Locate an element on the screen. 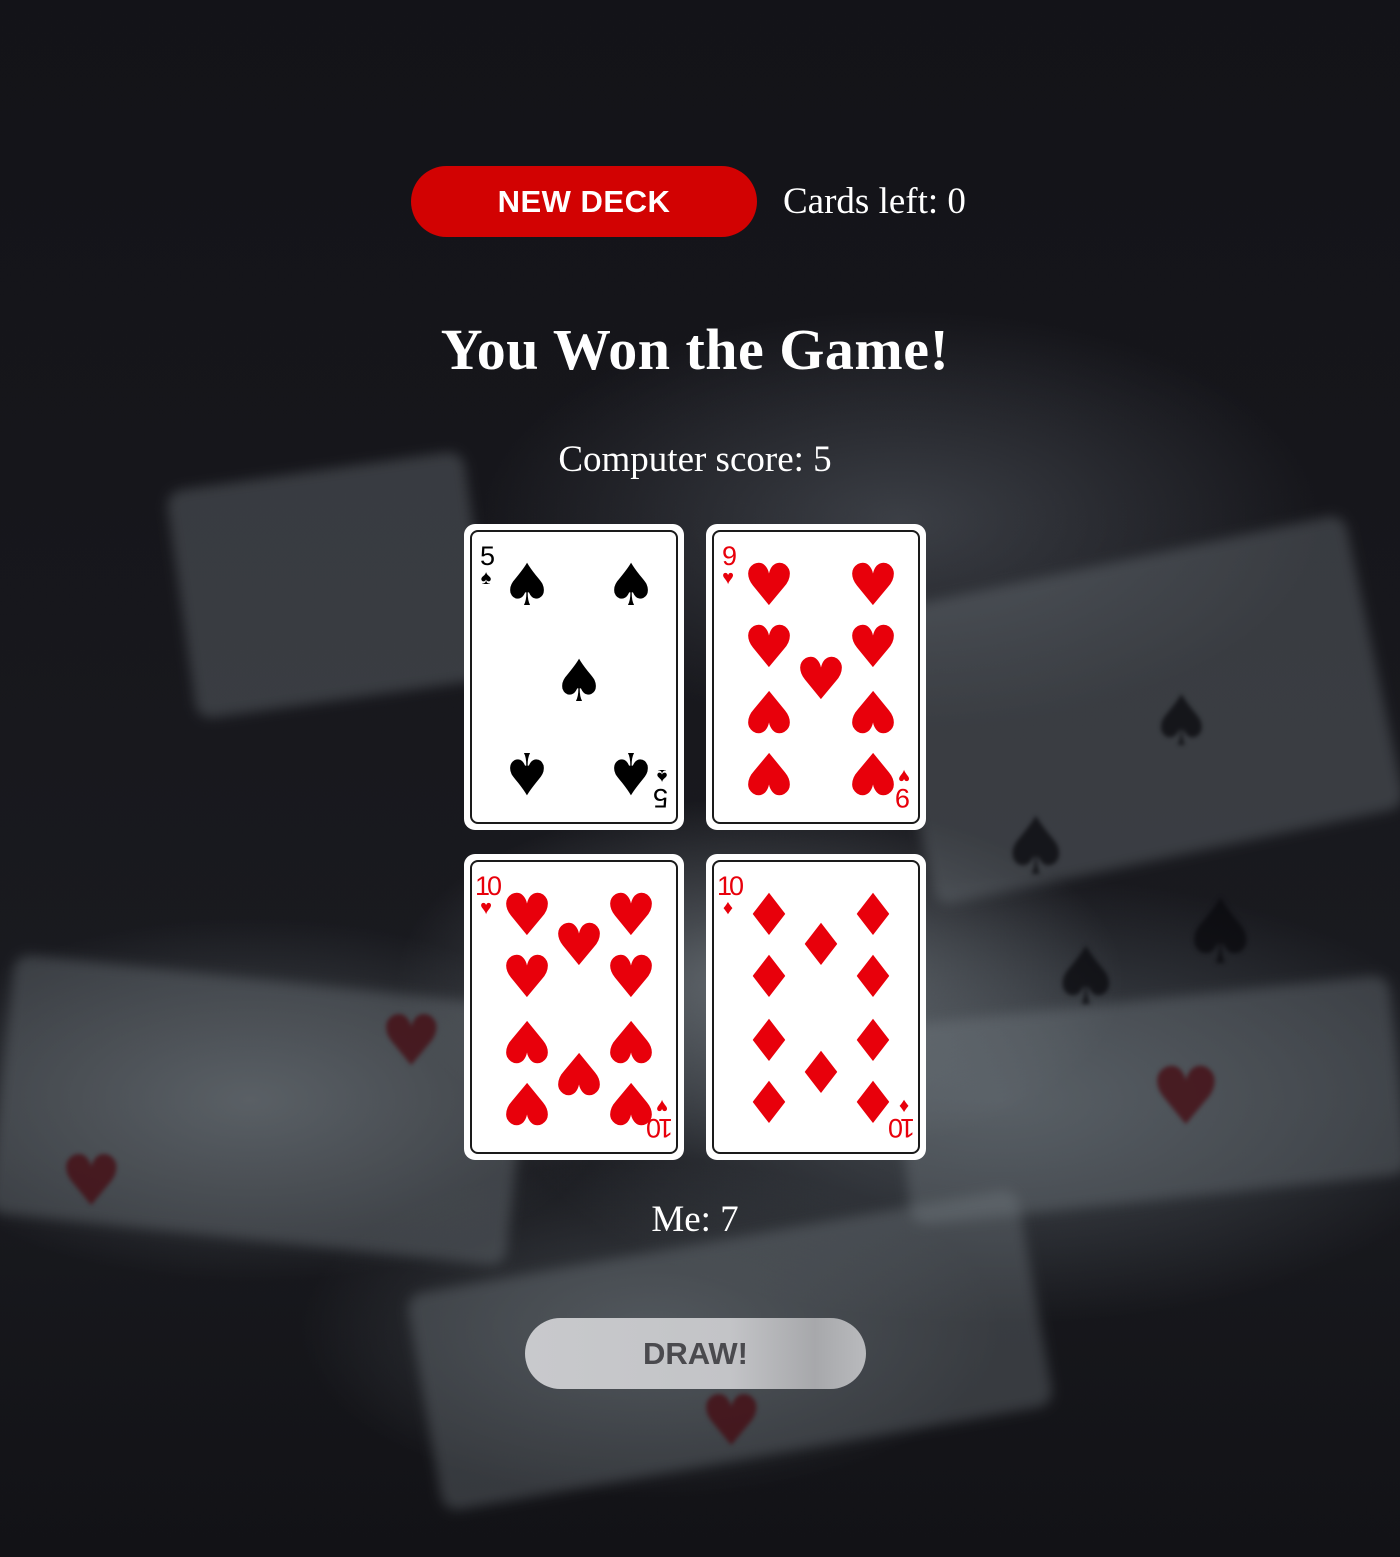 This screenshot has width=1400, height=1557. computer-card: 5 ♠ 5 ♠ ♠ ♠ ♠ ♠ ♠ is located at coordinates (574, 677).